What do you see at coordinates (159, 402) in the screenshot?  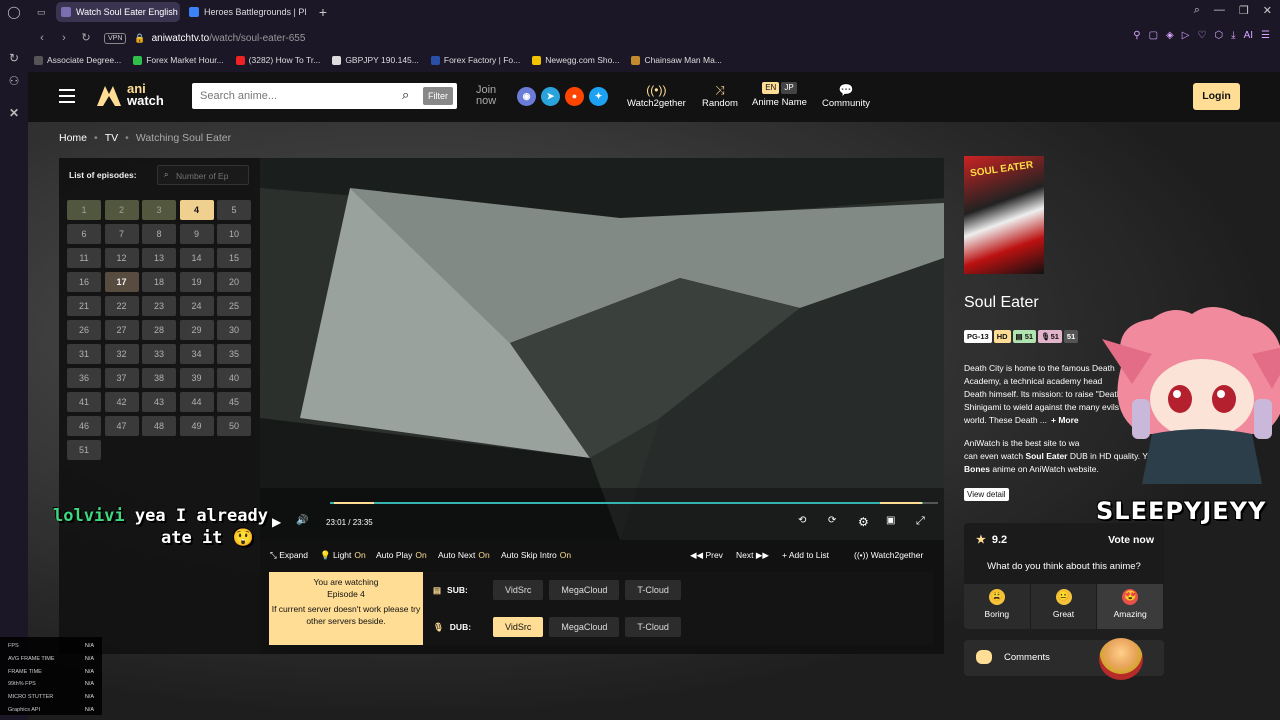 I see `episode-button-43: 43` at bounding box center [159, 402].